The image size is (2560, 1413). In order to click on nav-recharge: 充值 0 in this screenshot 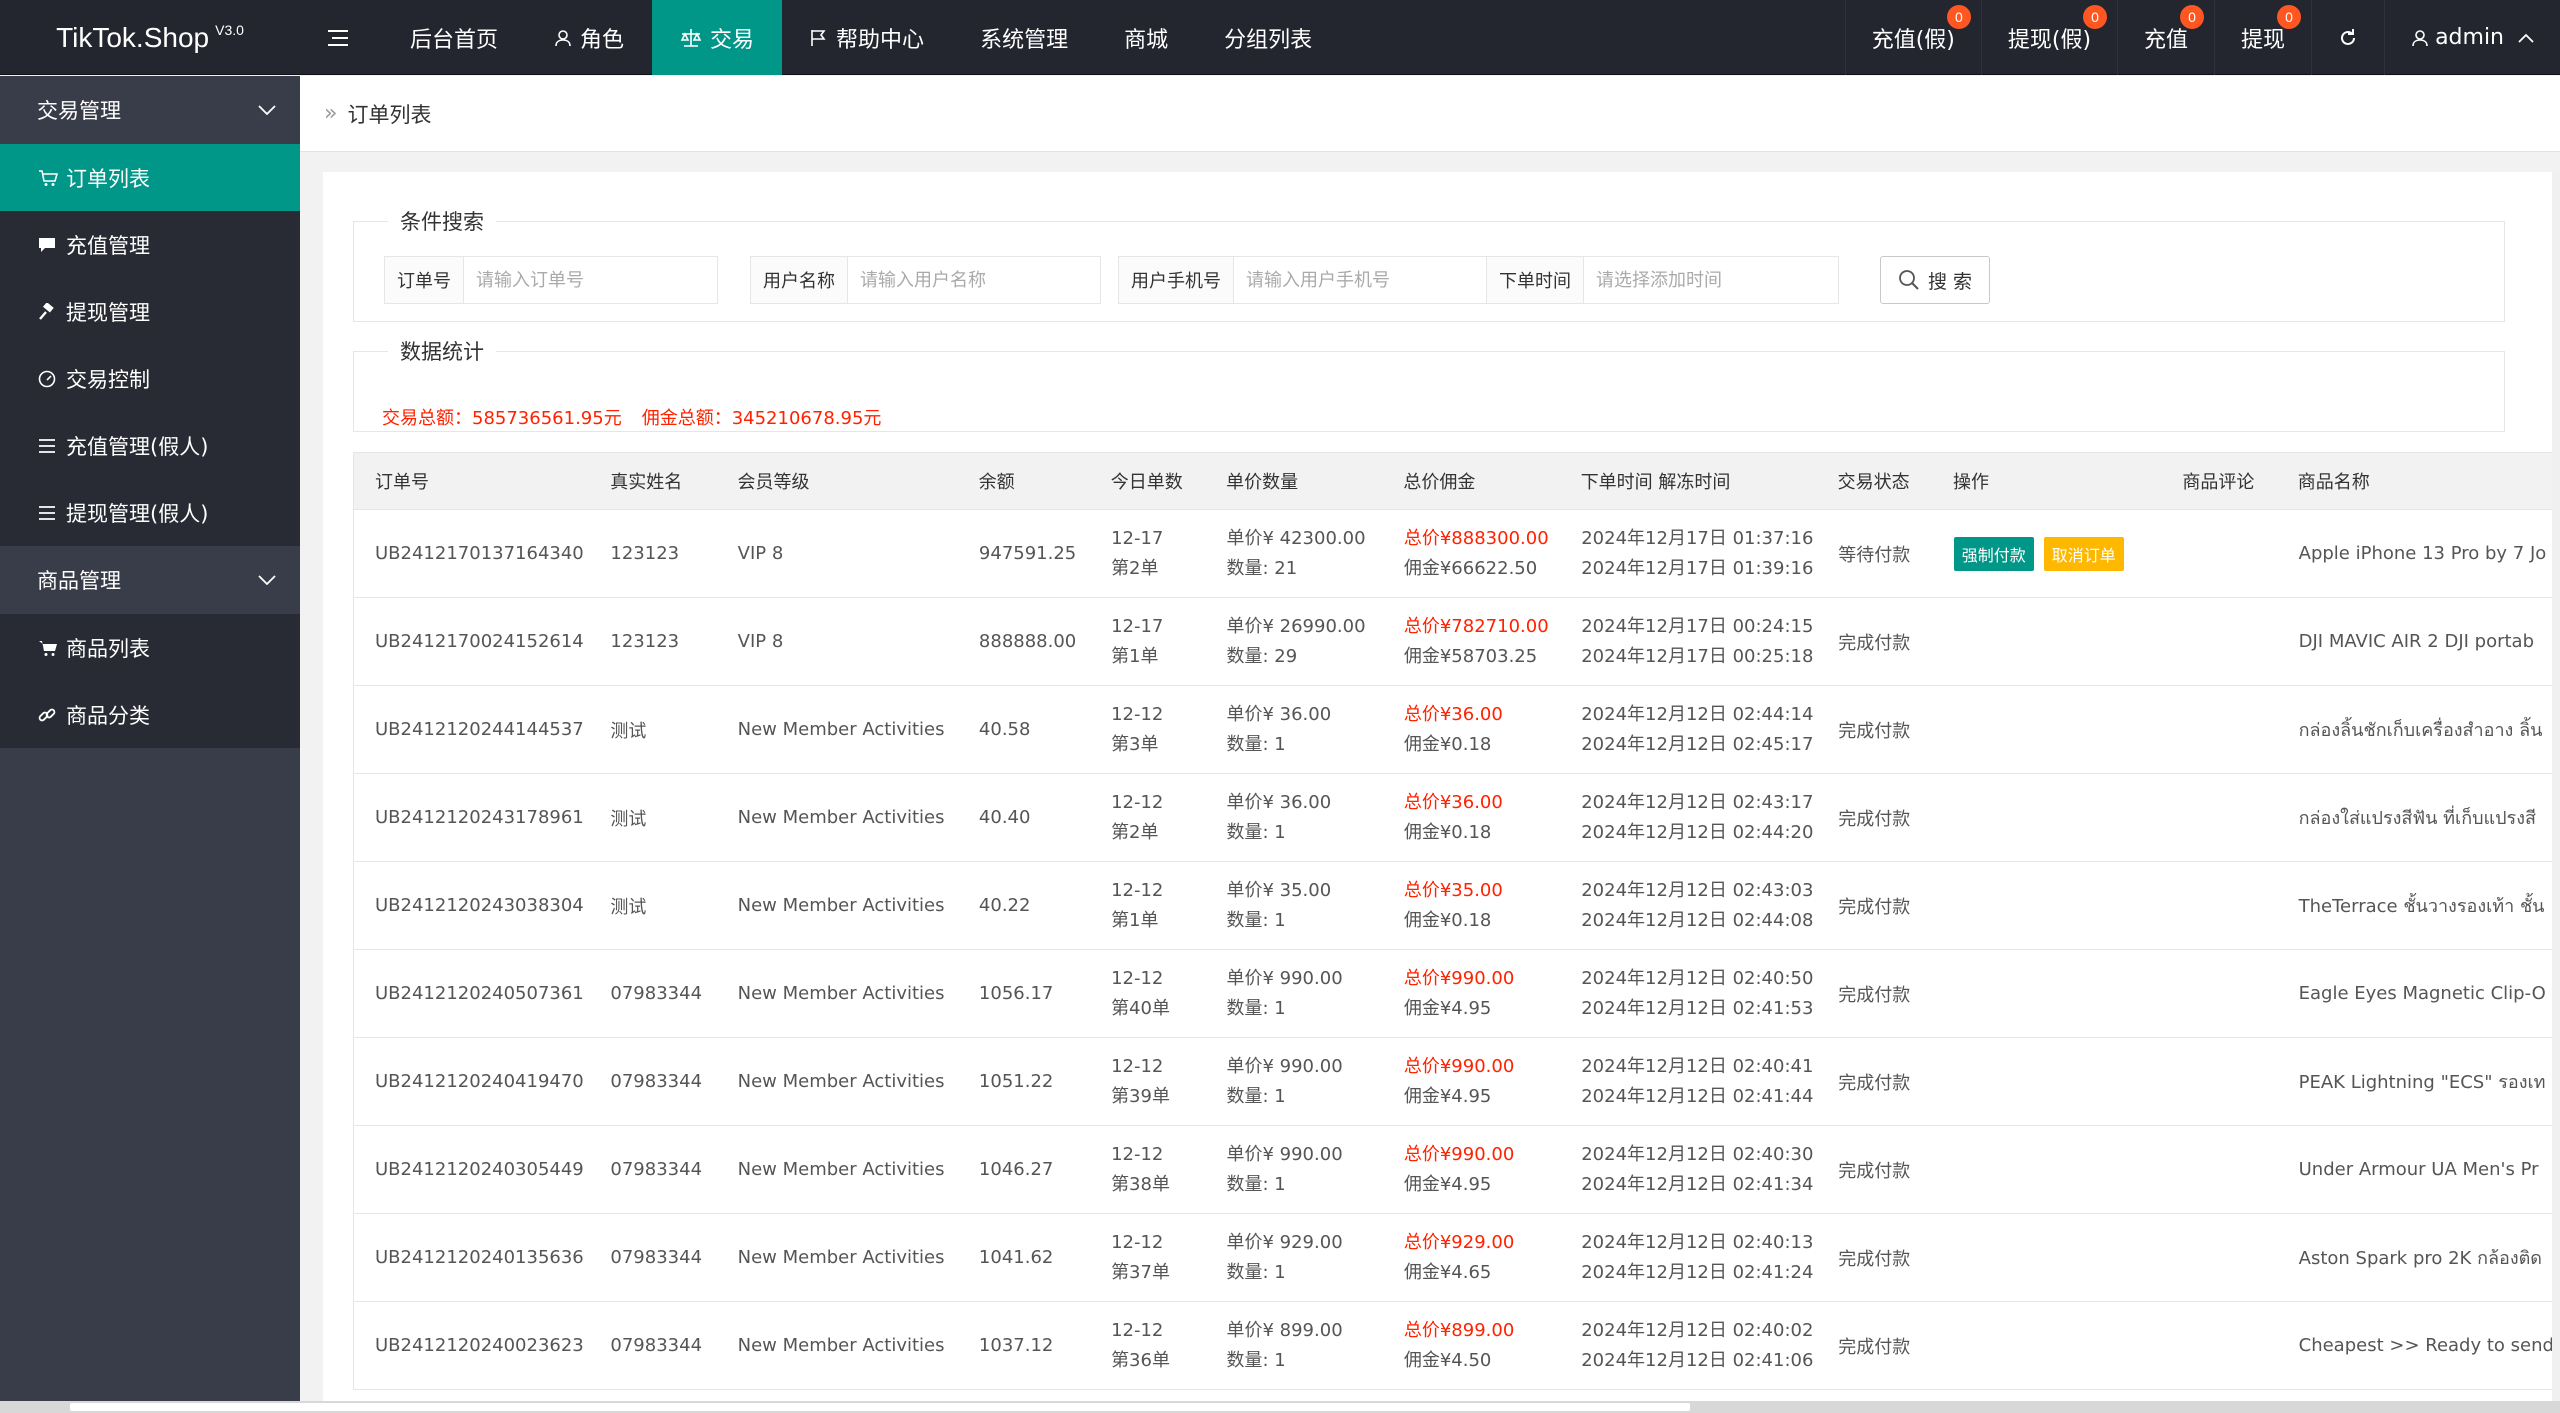, I will do `click(2165, 37)`.